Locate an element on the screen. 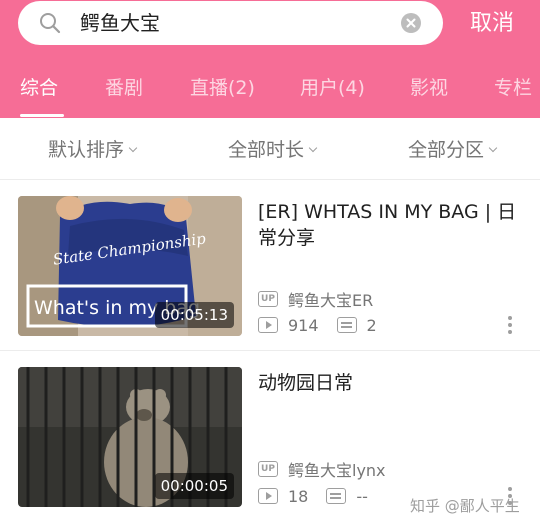 This screenshot has width=540, height=530. sort-filter-label: 默认排序 is located at coordinates (86, 150).